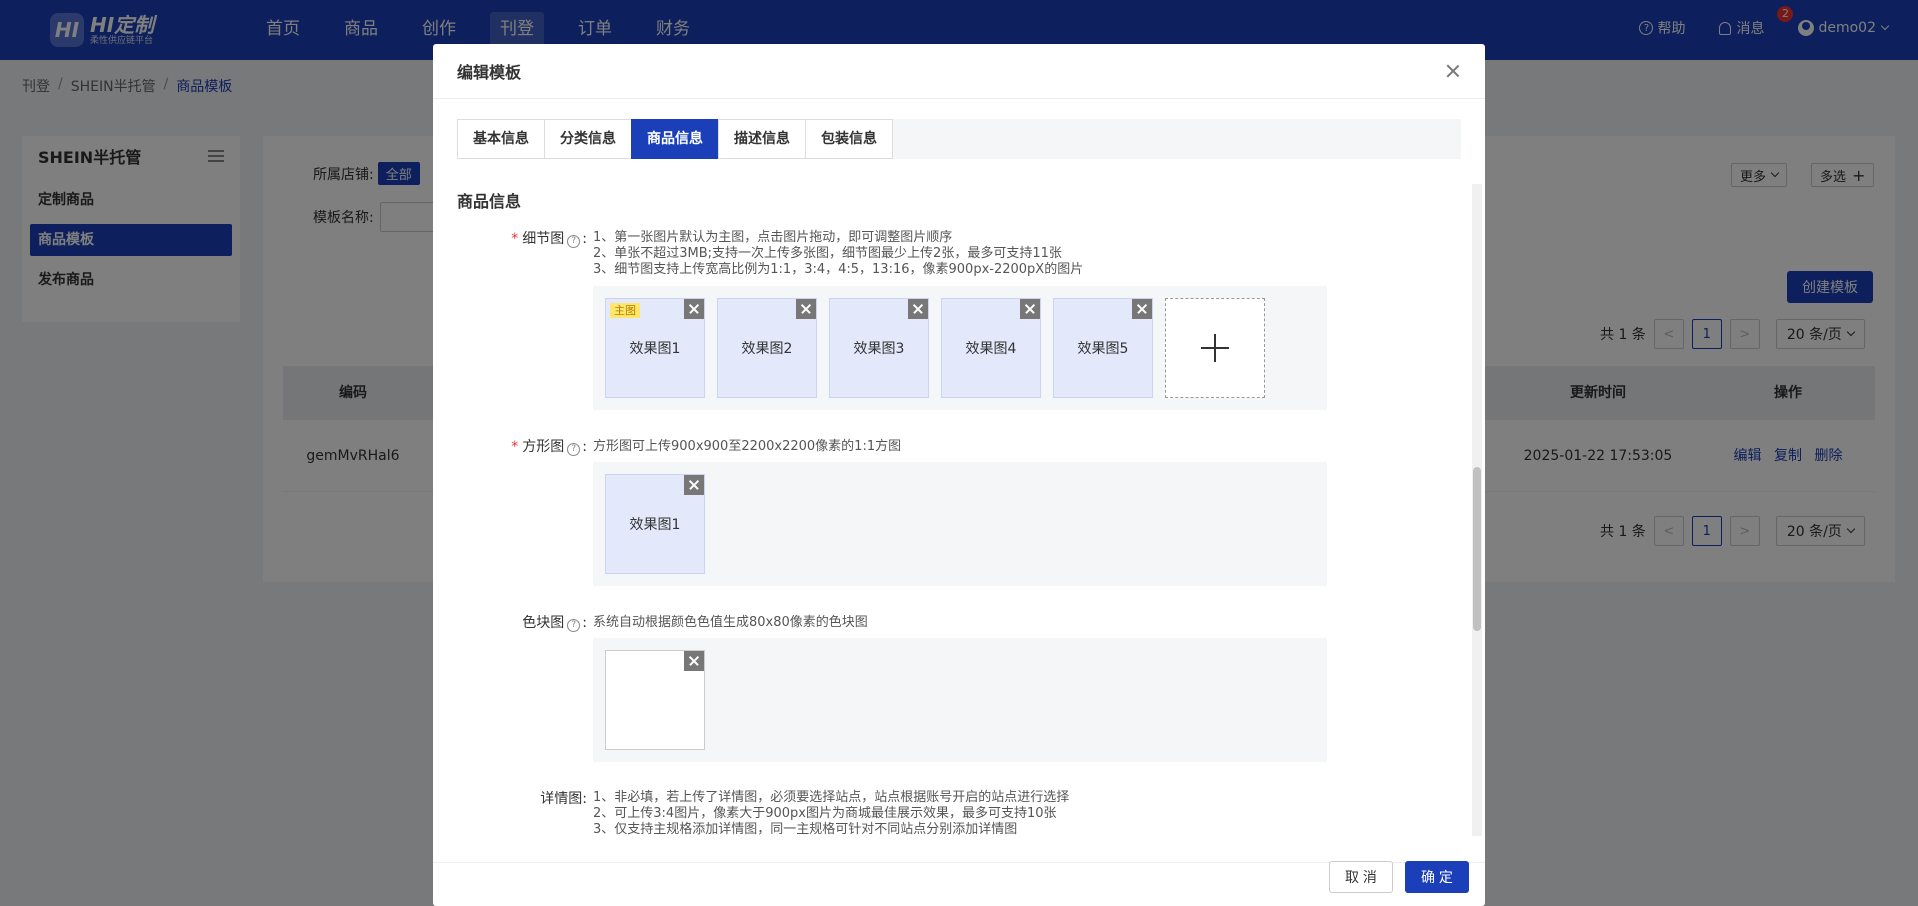 This screenshot has height=906, width=1918. What do you see at coordinates (960, 524) in the screenshot?
I see `square-images-upload-area: 效果图1` at bounding box center [960, 524].